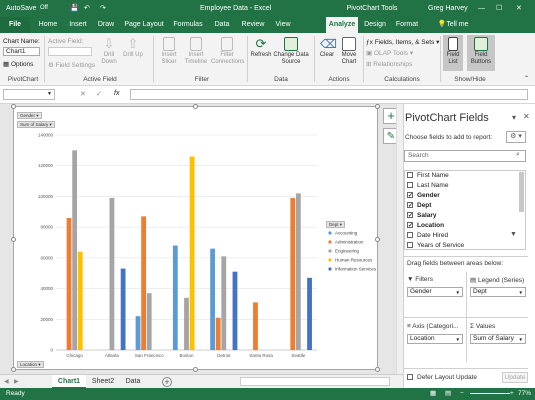 Image resolution: width=535 pixels, height=400 pixels. Describe the element at coordinates (71, 65) in the screenshot. I see `field-settings-button: ⚙ Field Settings` at that location.